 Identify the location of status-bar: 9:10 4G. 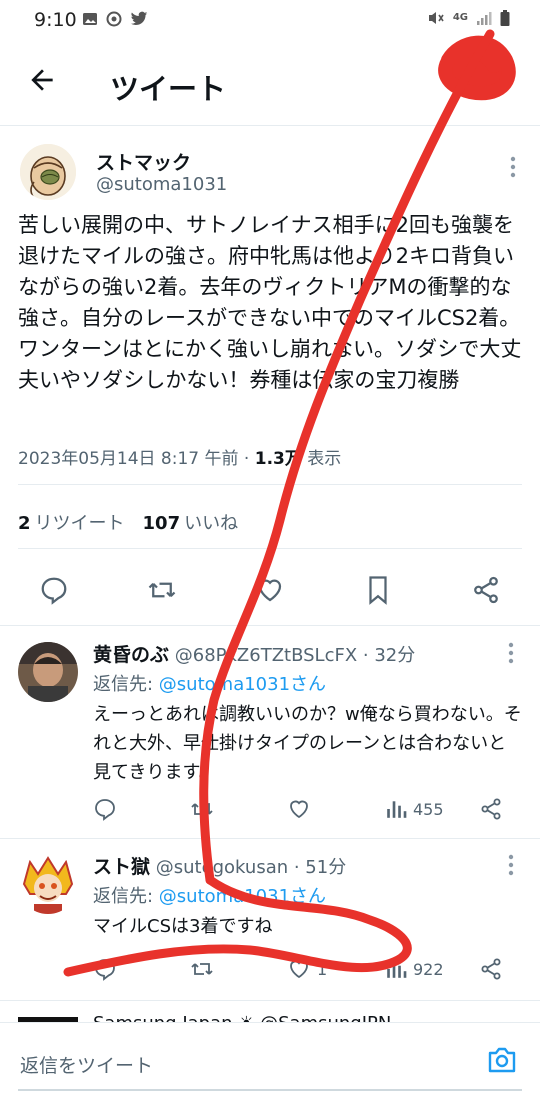
(270, 20).